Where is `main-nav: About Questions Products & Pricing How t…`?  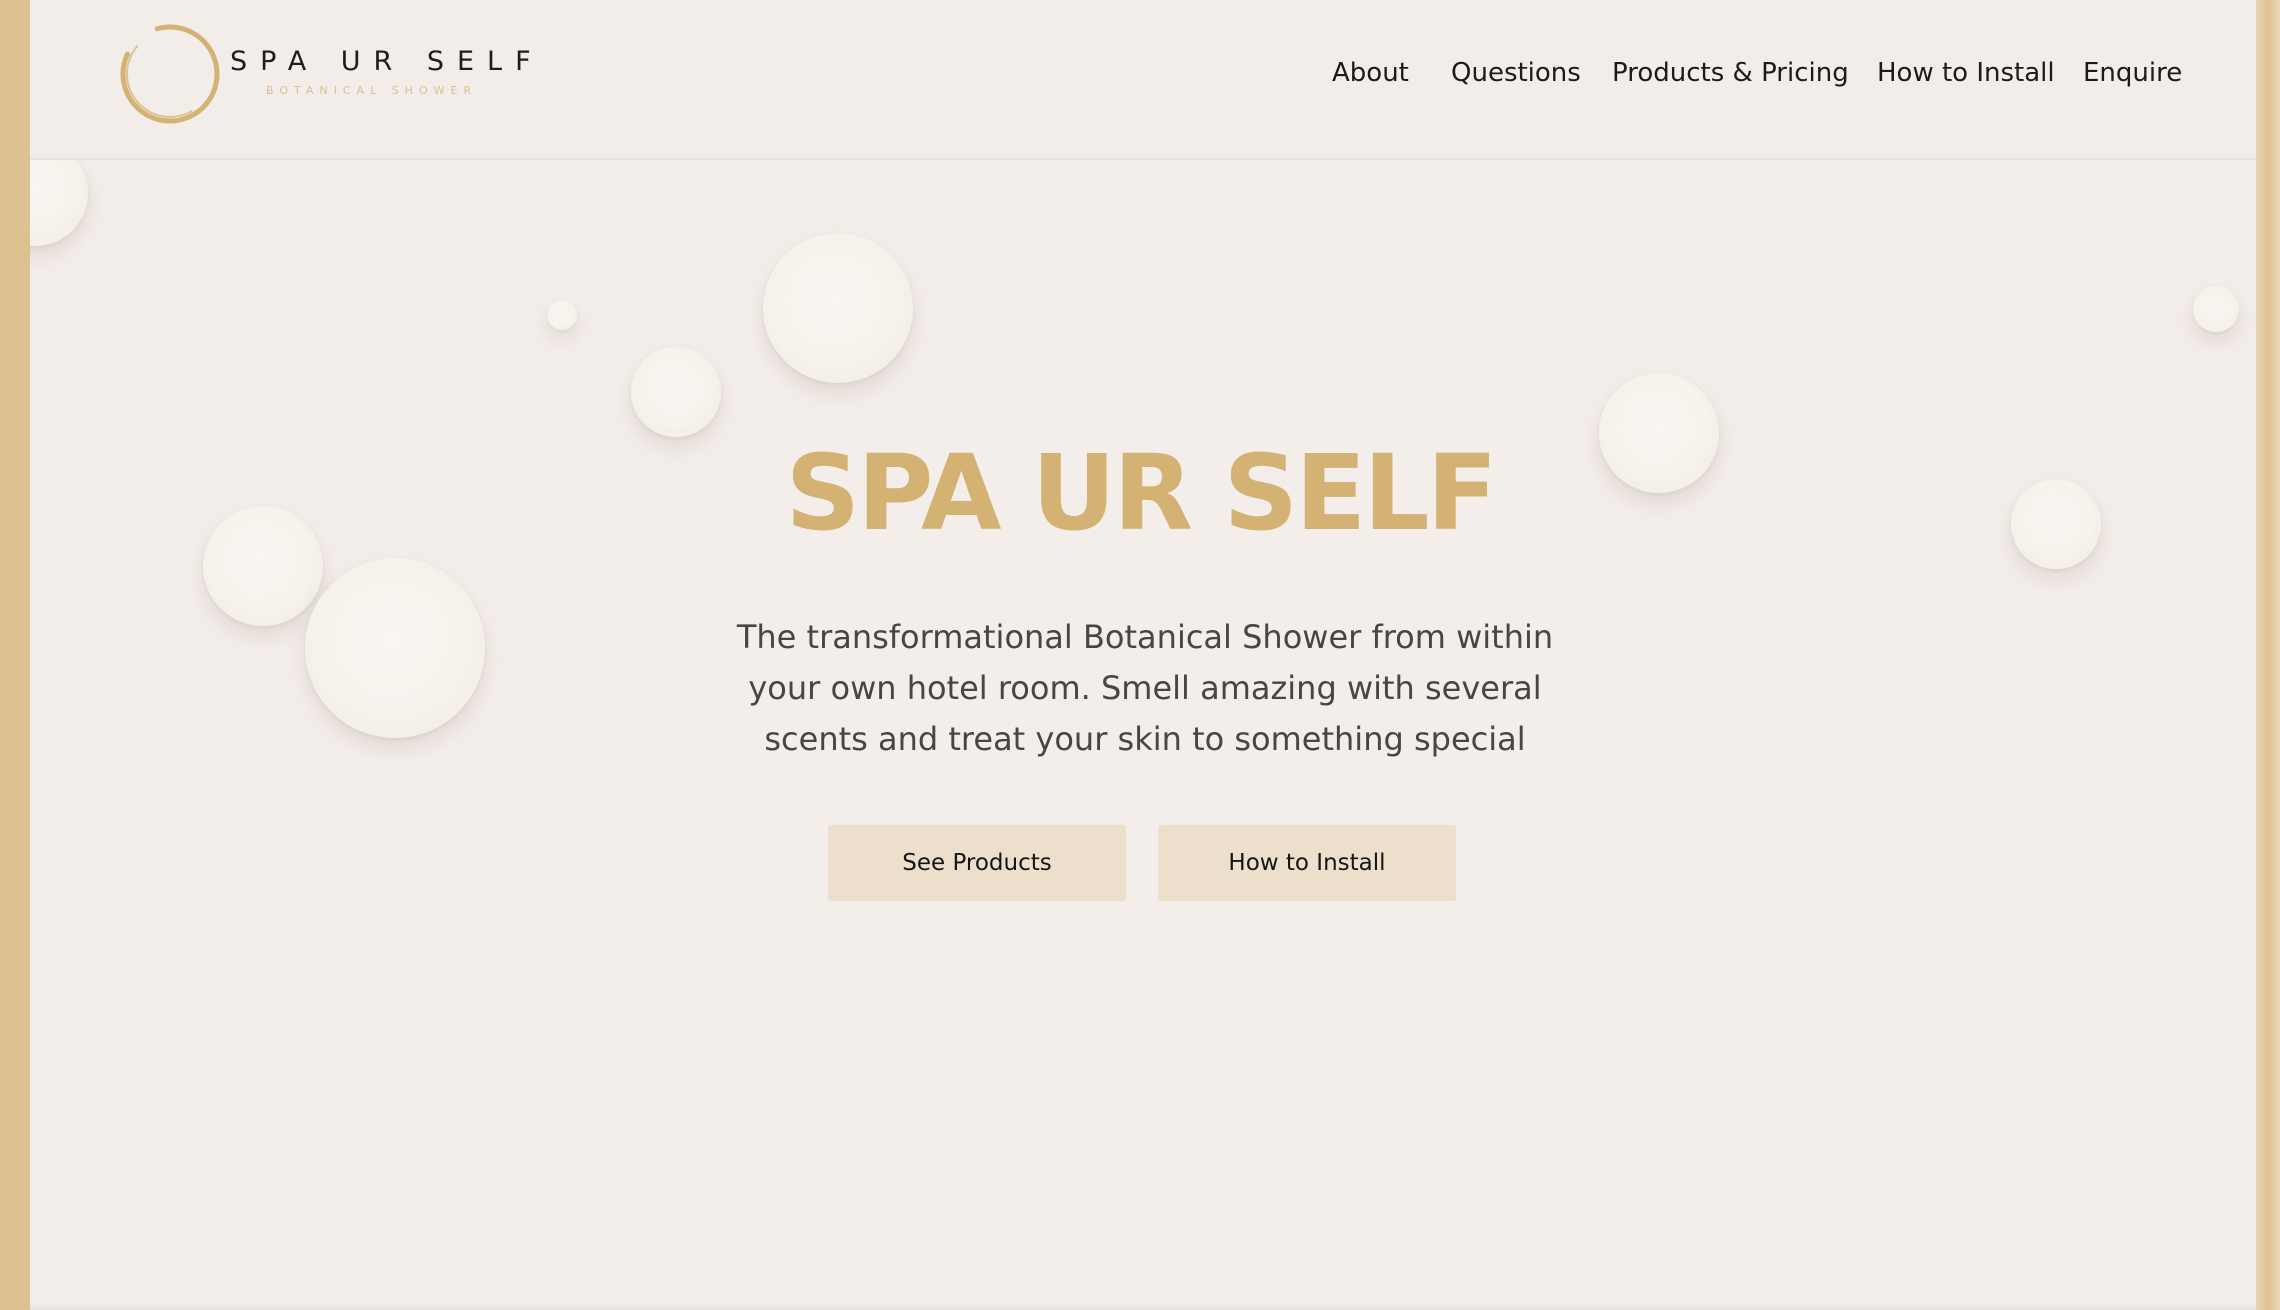 main-nav: About Questions Products & Pricing How t… is located at coordinates (1143, 78).